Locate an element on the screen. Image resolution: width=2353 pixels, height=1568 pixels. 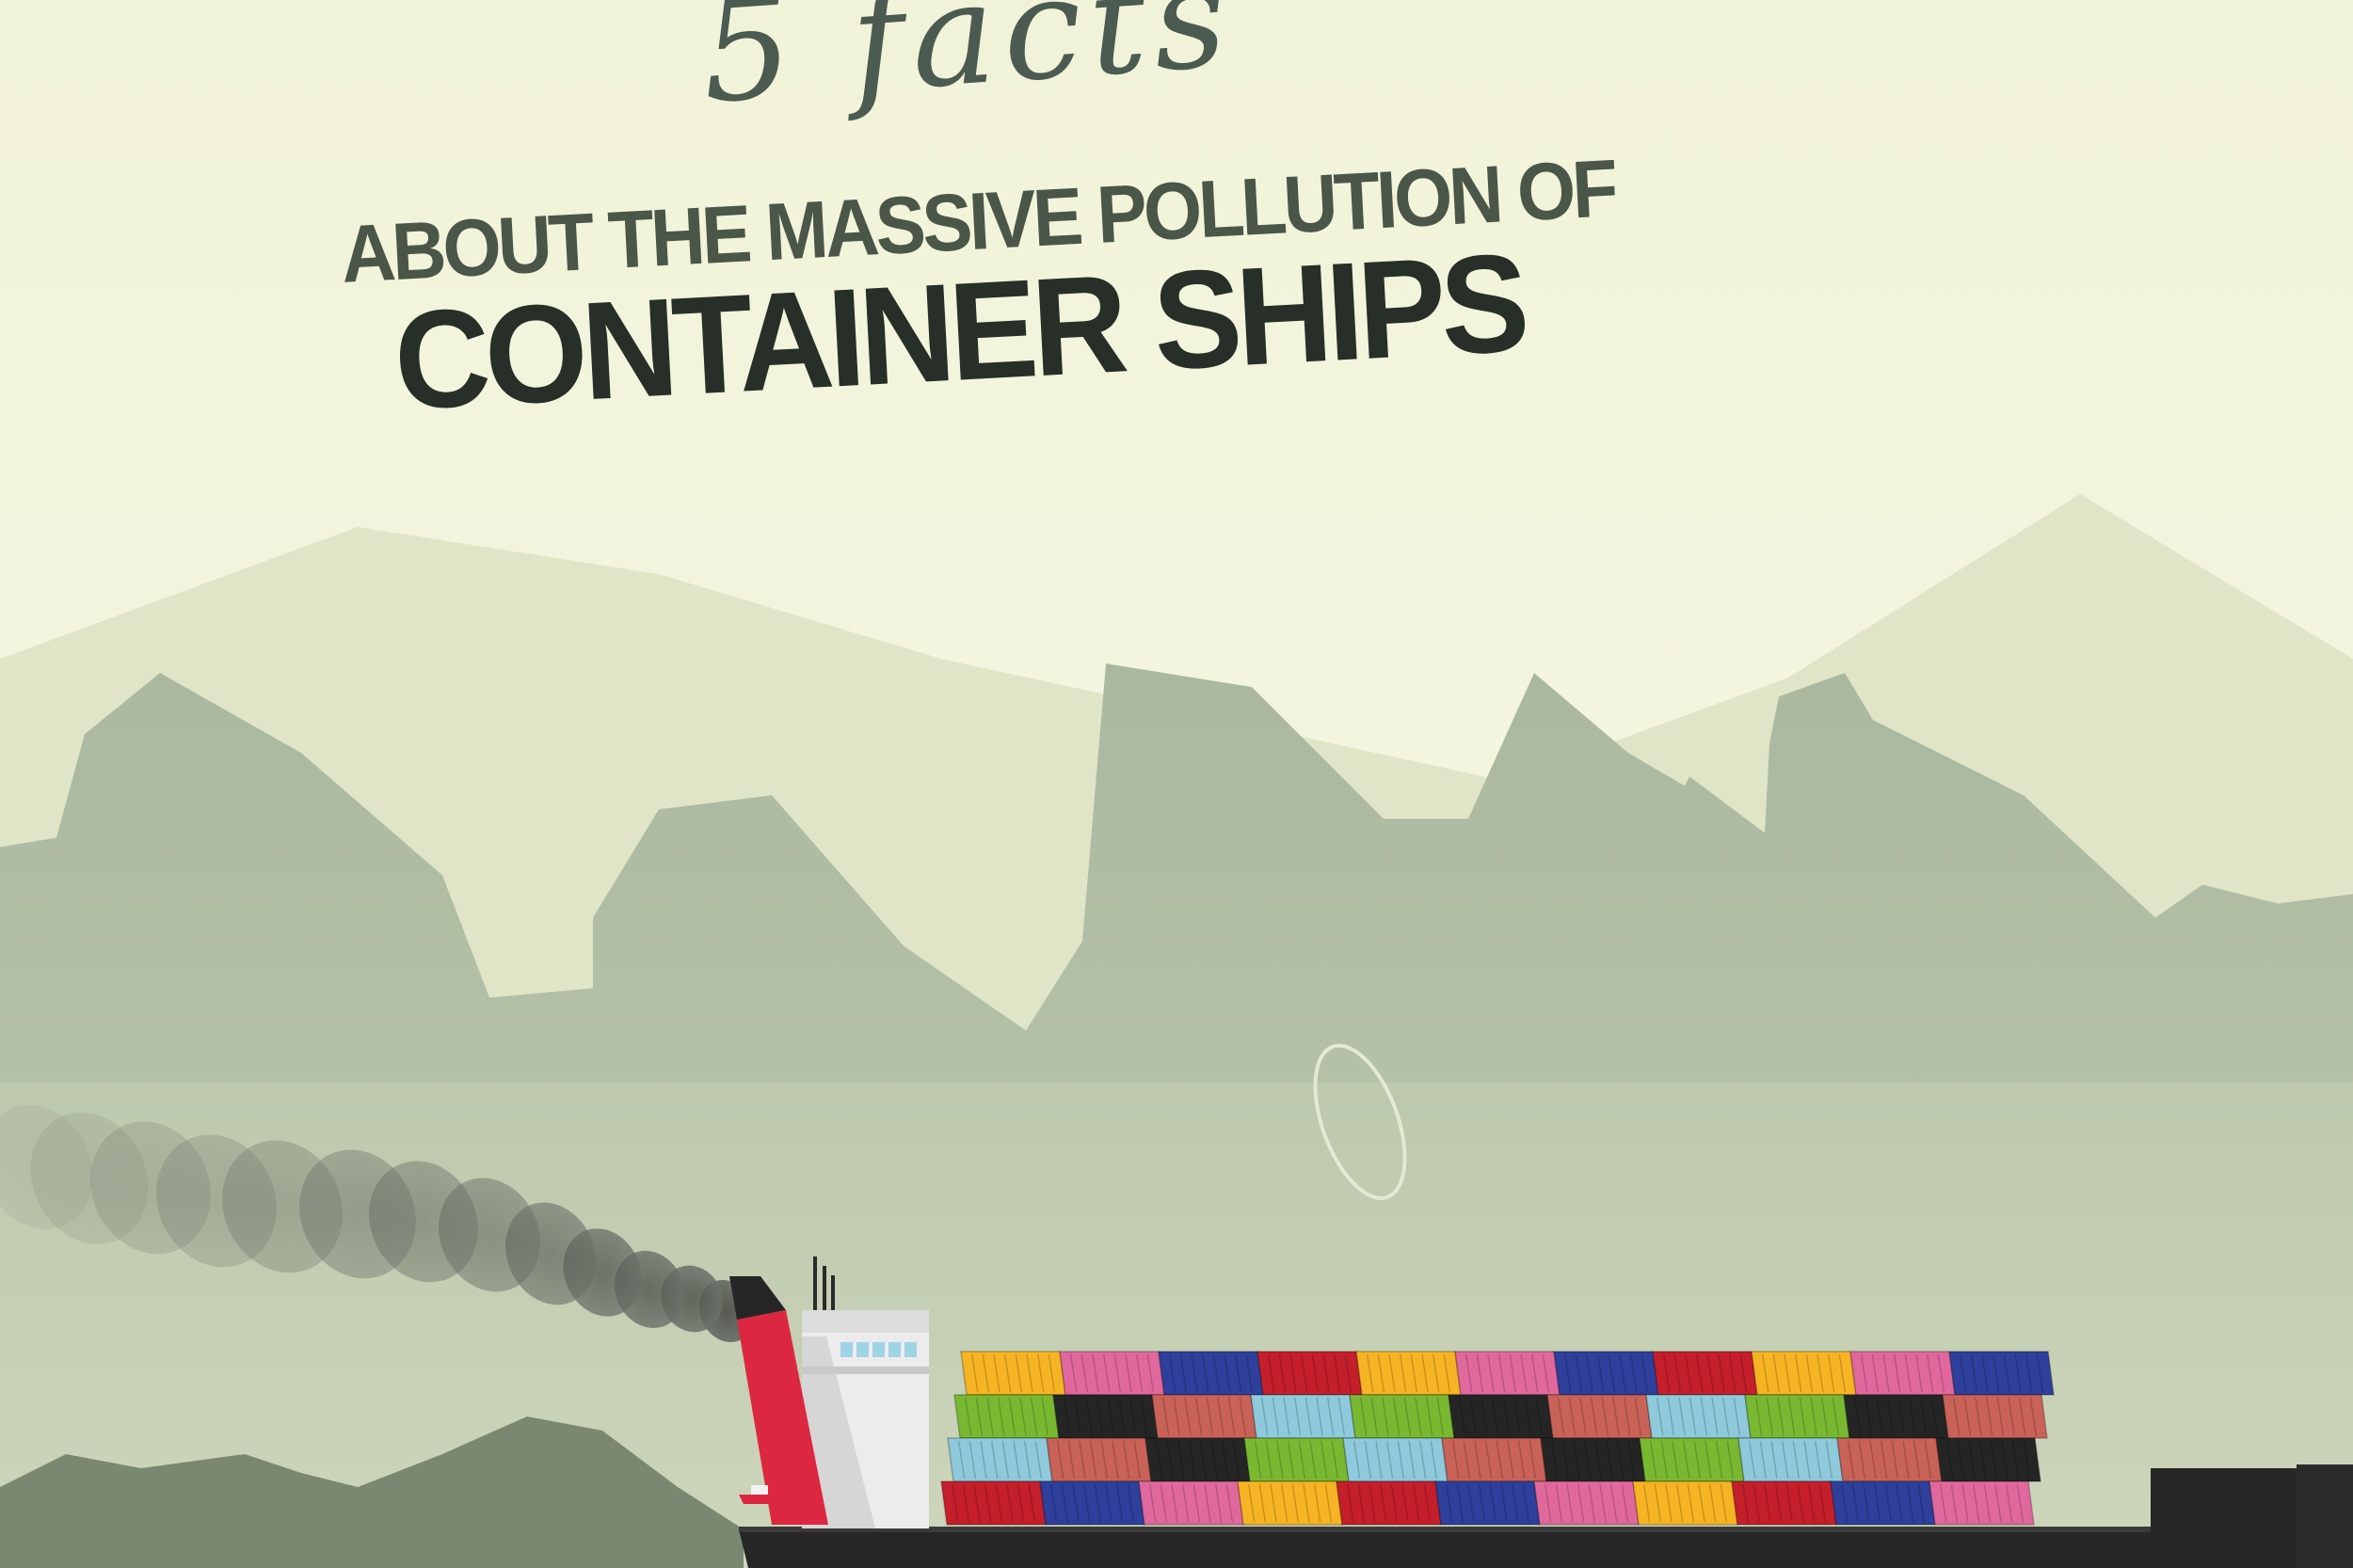
hull-deck-line is located at coordinates (1445, 1529).